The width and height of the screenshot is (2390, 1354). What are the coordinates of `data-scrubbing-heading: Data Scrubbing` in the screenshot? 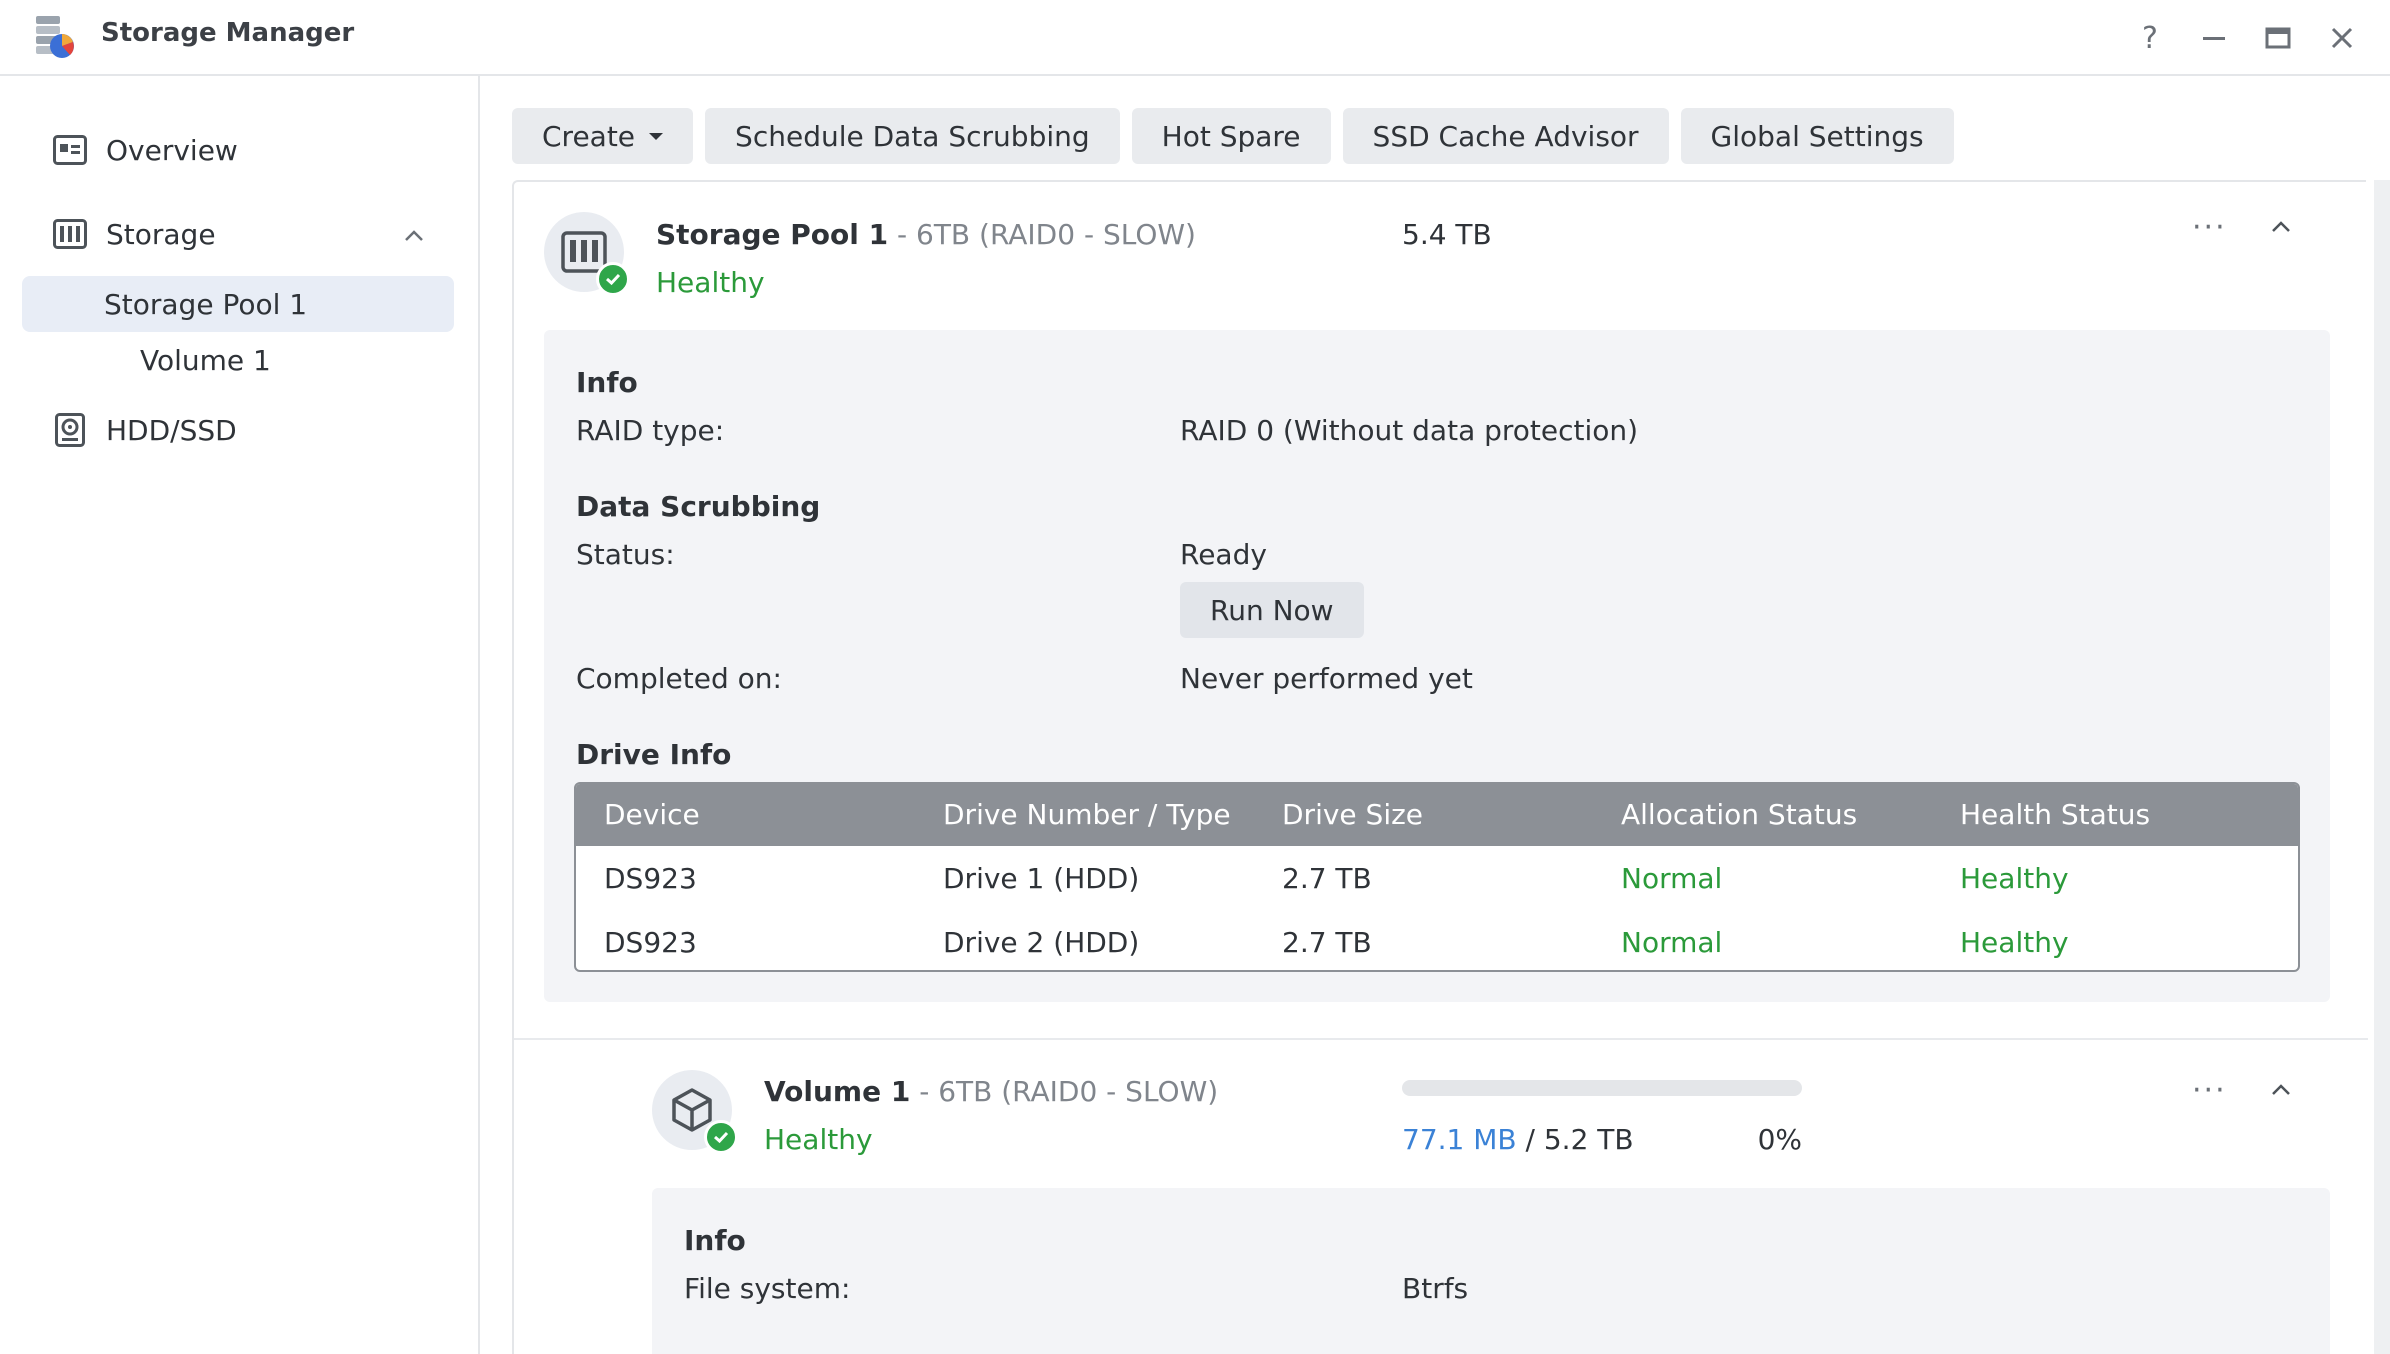 It's located at (698, 506).